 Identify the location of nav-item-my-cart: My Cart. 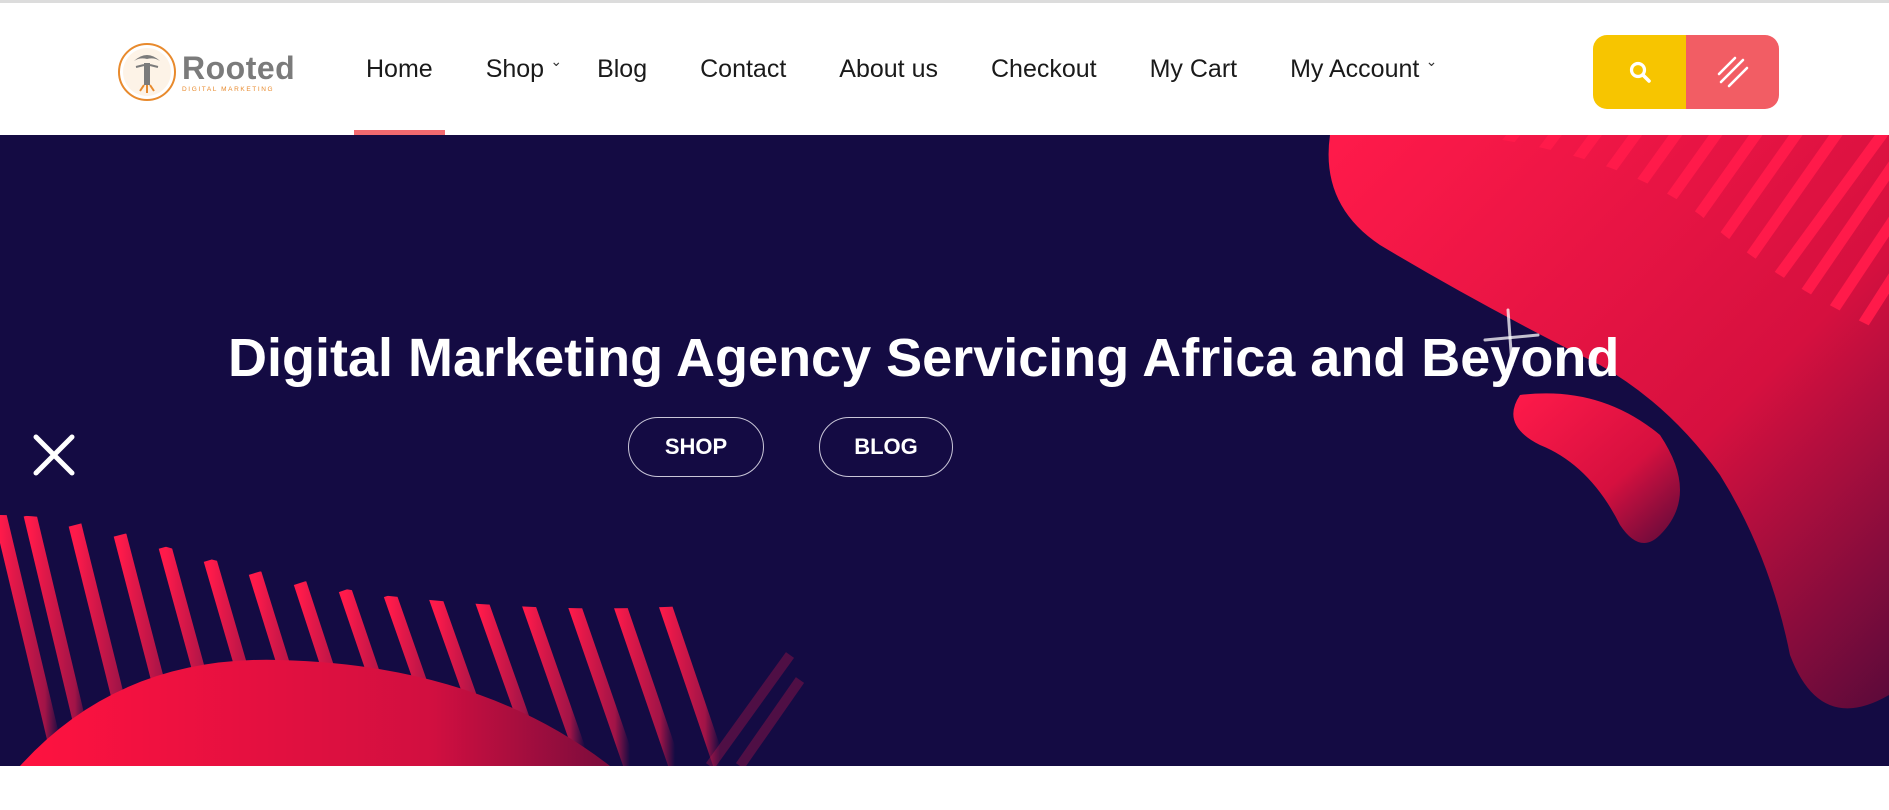
(1194, 69).